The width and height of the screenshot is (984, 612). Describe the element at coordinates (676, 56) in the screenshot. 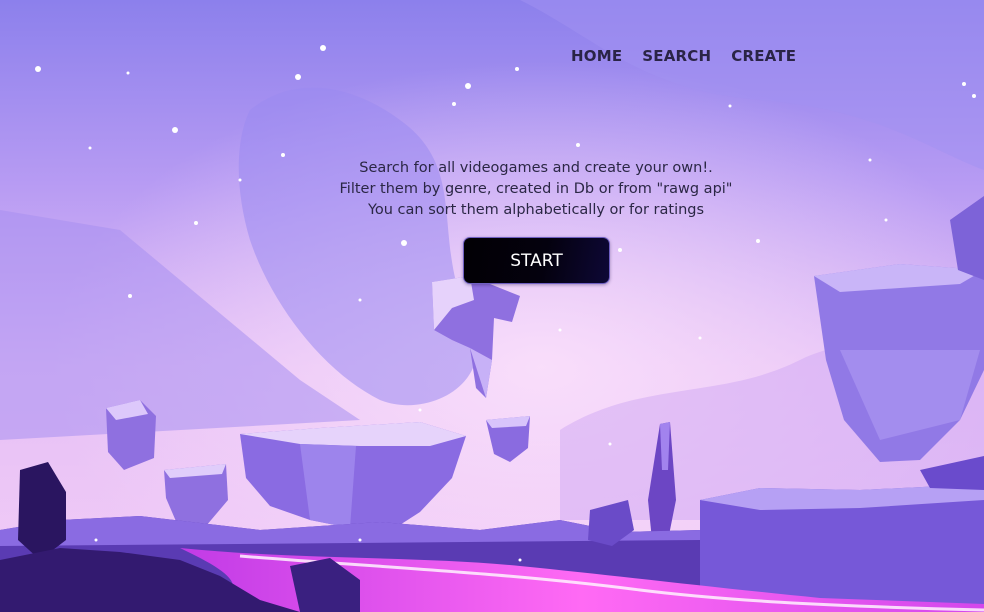

I see `nav-search-link: SEARCH` at that location.